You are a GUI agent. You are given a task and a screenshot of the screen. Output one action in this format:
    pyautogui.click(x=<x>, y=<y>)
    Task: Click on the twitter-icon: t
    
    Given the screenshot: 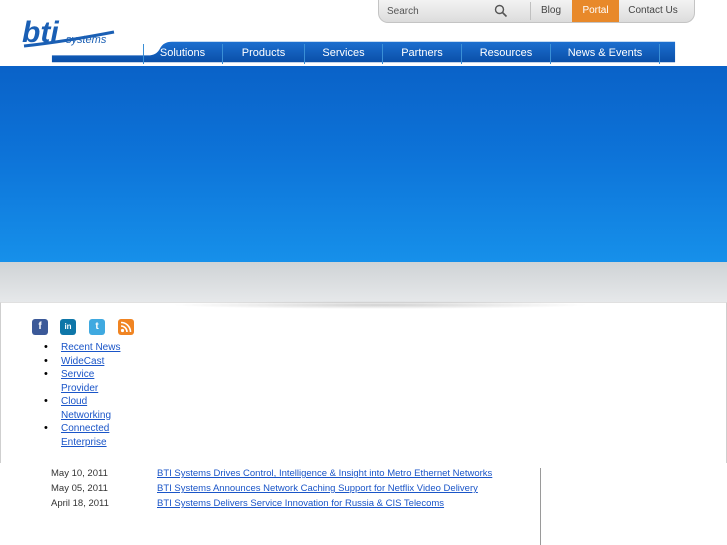 What is the action you would take?
    pyautogui.click(x=97, y=327)
    